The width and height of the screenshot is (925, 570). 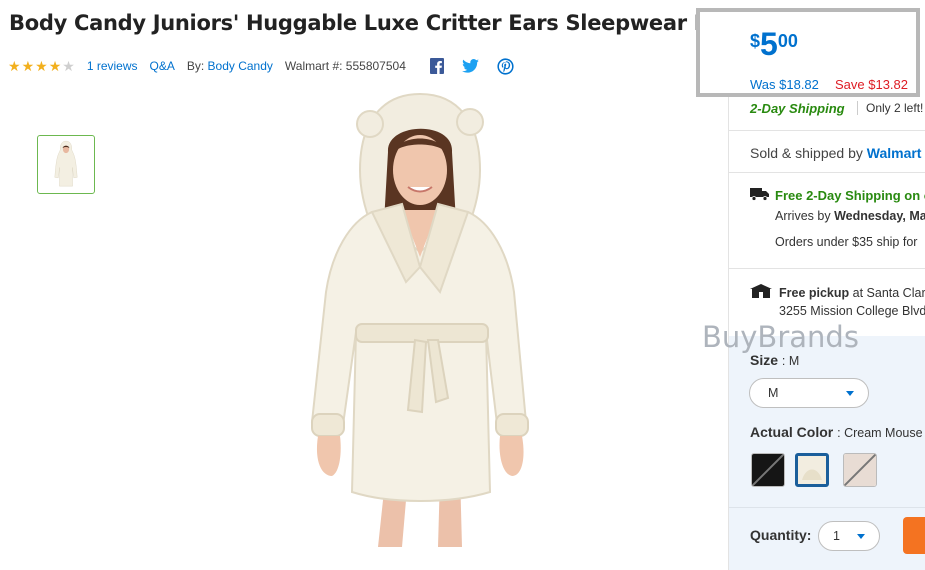 I want to click on free-pickup: Free pickup at Santa Clar, so click(x=852, y=293).